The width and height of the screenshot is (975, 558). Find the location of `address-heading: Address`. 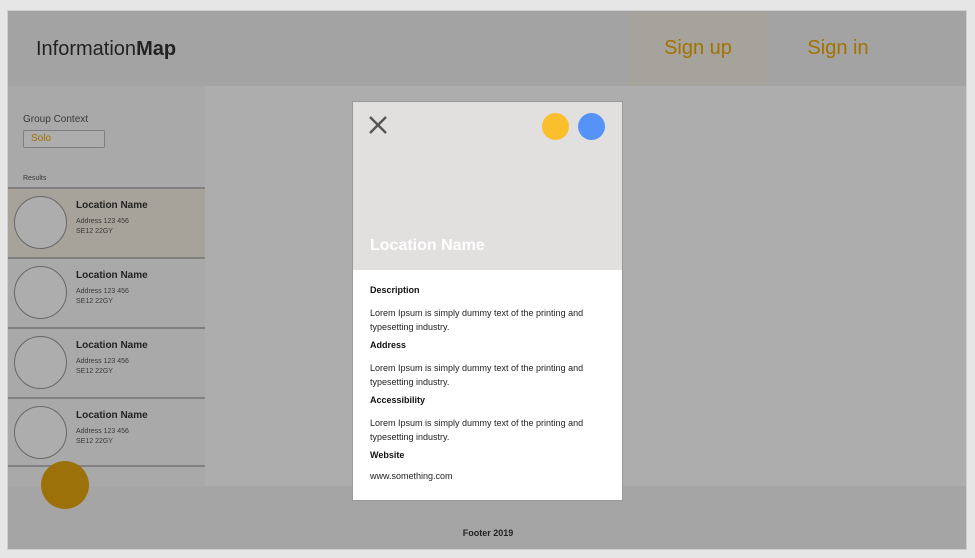

address-heading: Address is located at coordinates (388, 345).